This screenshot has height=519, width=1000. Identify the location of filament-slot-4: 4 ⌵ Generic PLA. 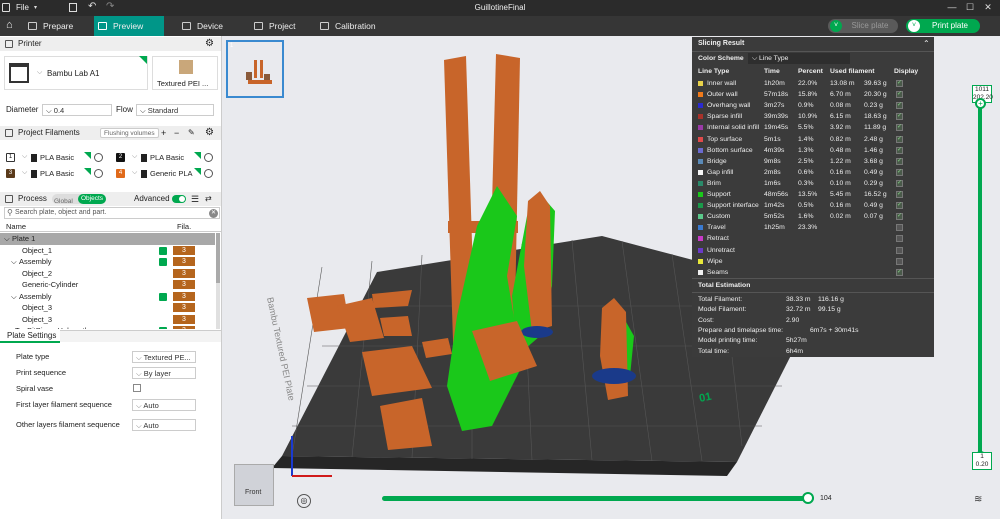
(168, 174).